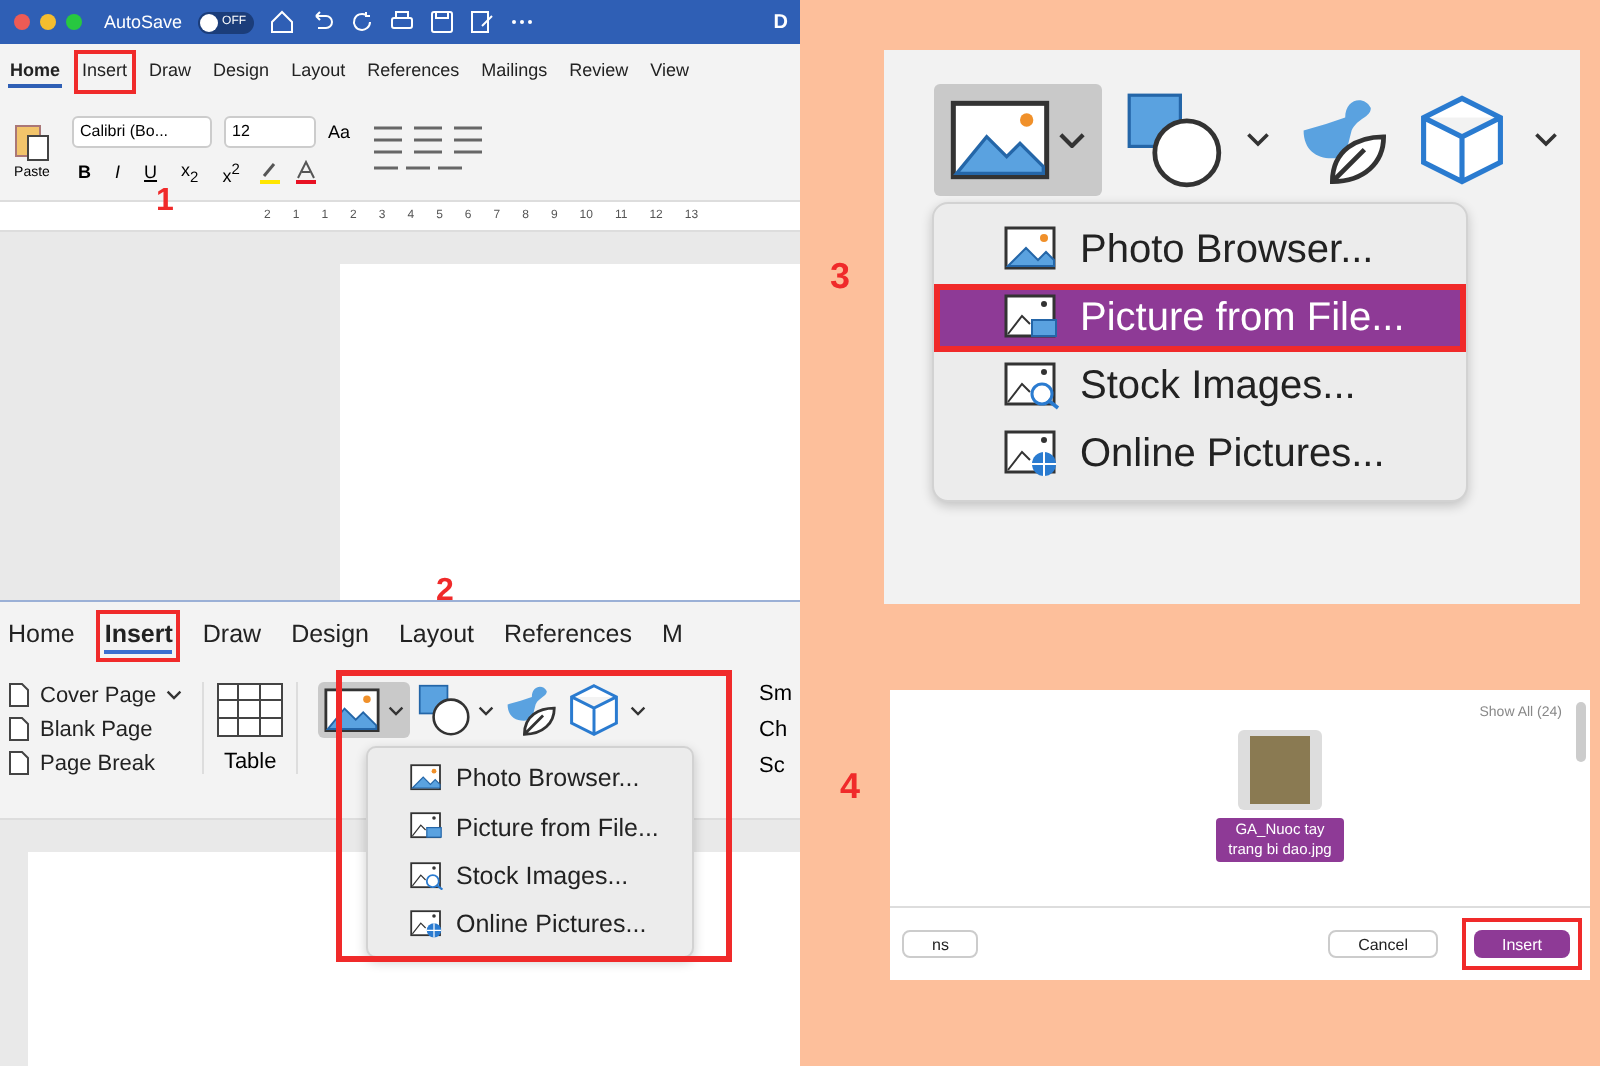 The width and height of the screenshot is (1600, 1066). I want to click on table-button: Table, so click(250, 728).